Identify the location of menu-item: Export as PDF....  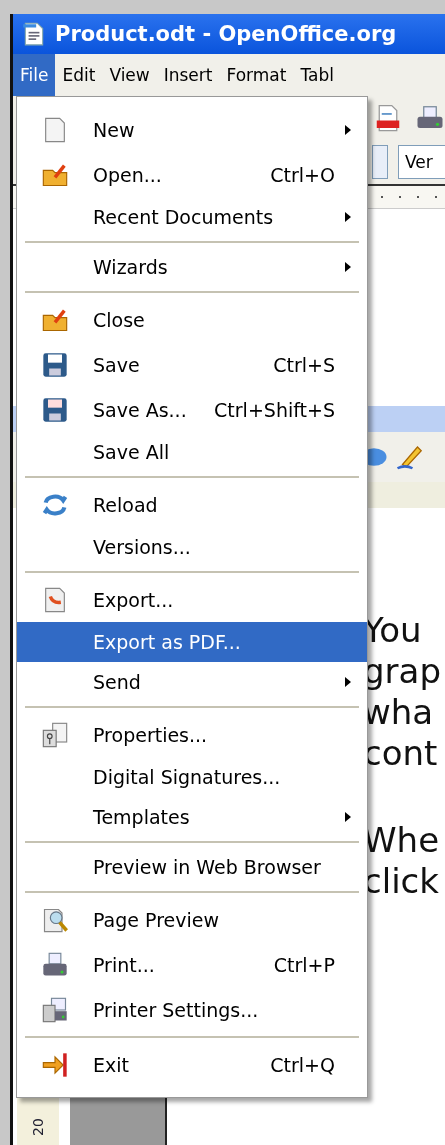
(192, 642).